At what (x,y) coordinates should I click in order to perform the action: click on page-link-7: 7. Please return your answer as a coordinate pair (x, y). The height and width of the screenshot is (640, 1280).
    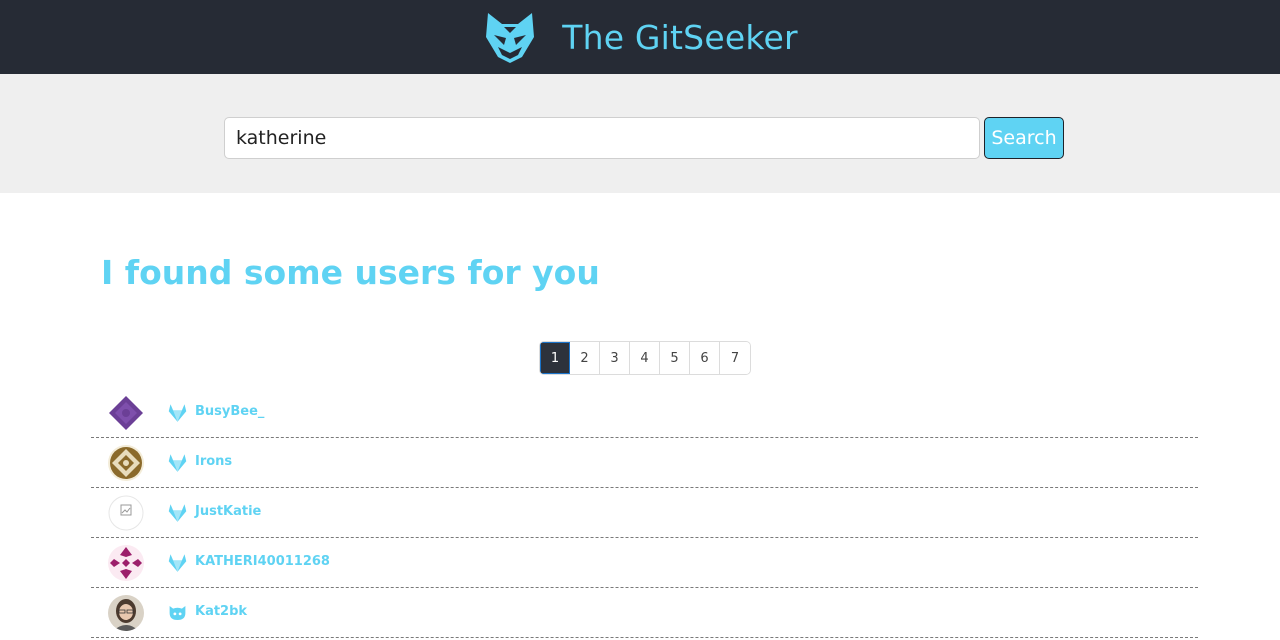
    Looking at the image, I should click on (735, 358).